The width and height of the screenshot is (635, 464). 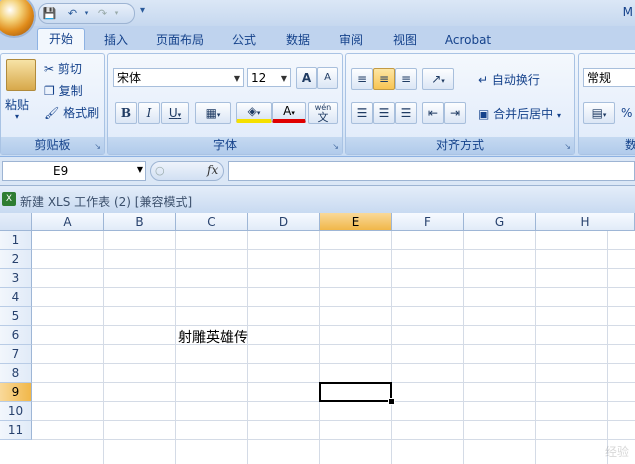 What do you see at coordinates (468, 40) in the screenshot?
I see `tab-acrobat: Acrobat` at bounding box center [468, 40].